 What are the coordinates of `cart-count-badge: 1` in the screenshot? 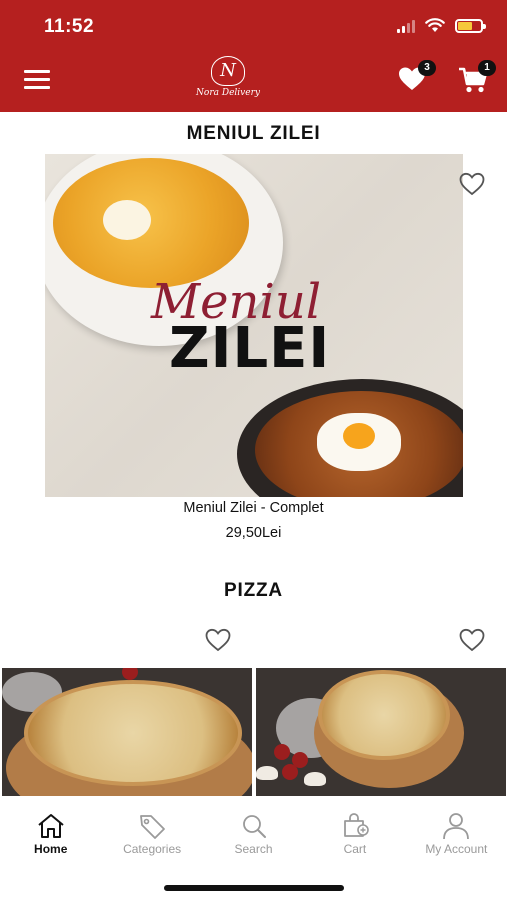 It's located at (487, 68).